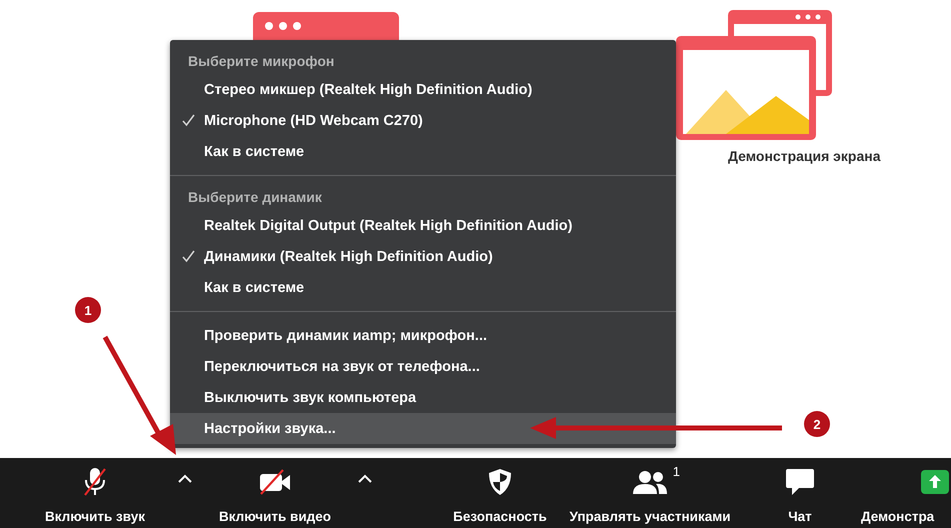 The image size is (951, 528). What do you see at coordinates (800, 482) in the screenshot?
I see `chat-bubble-icon` at bounding box center [800, 482].